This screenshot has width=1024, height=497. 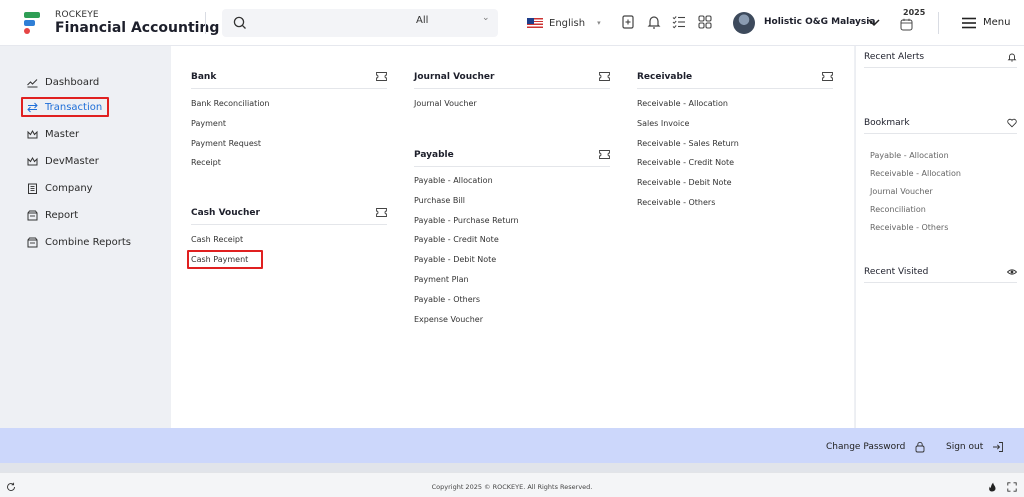 I want to click on link-bank-reconciliation: Bank Reconciliation, so click(x=230, y=103).